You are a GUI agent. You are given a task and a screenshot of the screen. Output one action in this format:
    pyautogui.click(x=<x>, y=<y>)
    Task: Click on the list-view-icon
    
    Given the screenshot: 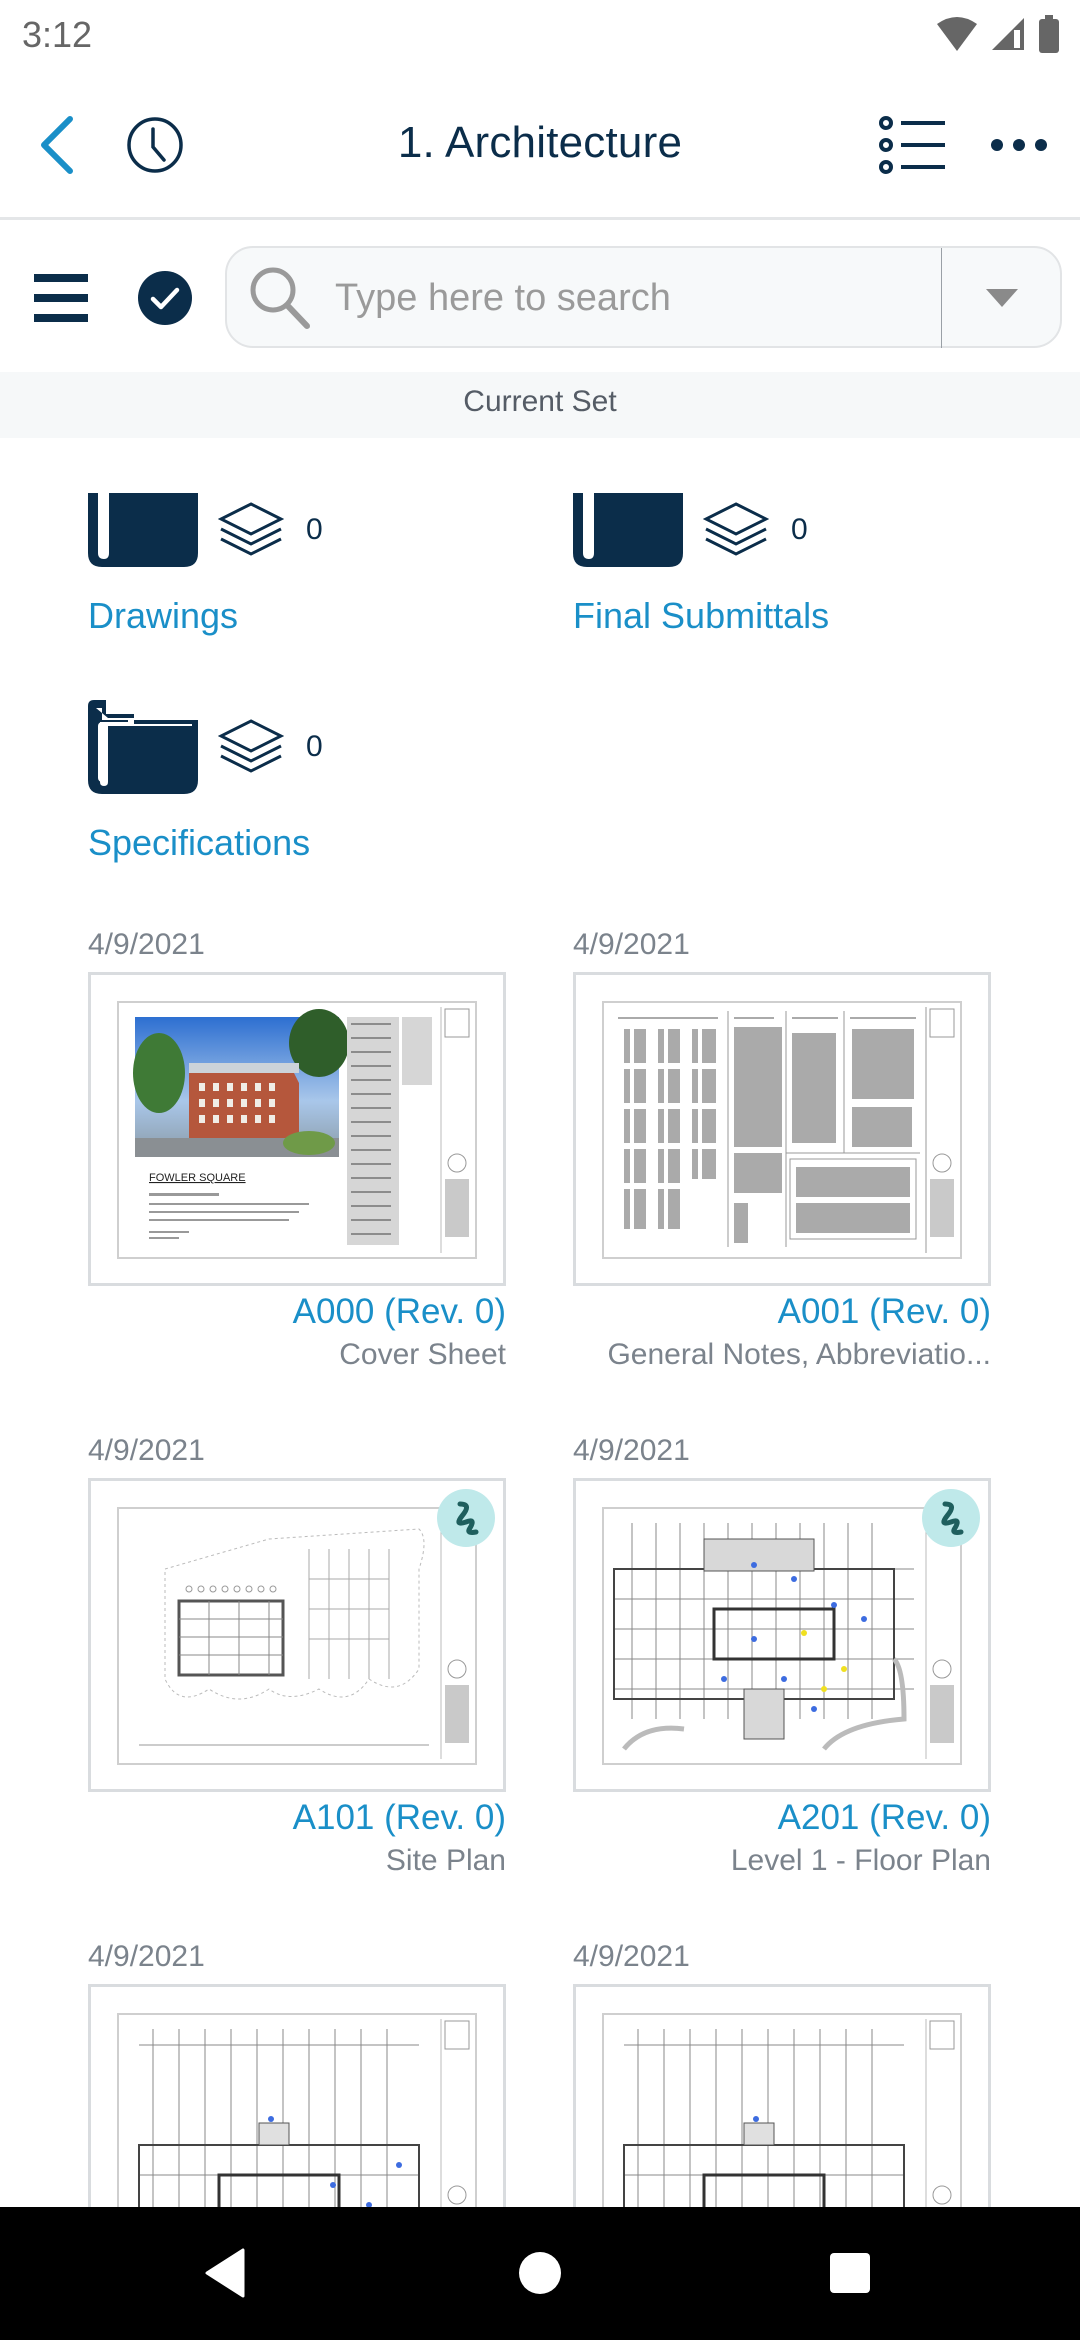 What is the action you would take?
    pyautogui.click(x=912, y=145)
    